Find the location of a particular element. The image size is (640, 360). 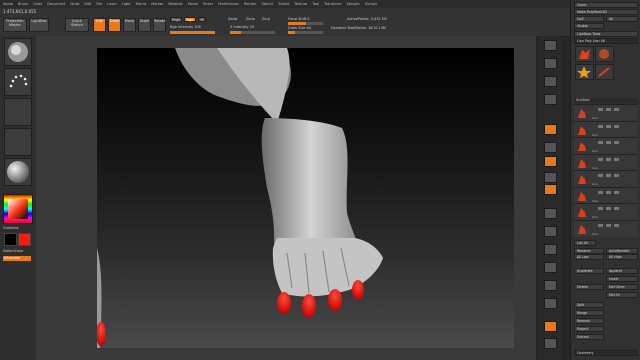

tool-thumb-sphere is located at coordinates (604, 54).